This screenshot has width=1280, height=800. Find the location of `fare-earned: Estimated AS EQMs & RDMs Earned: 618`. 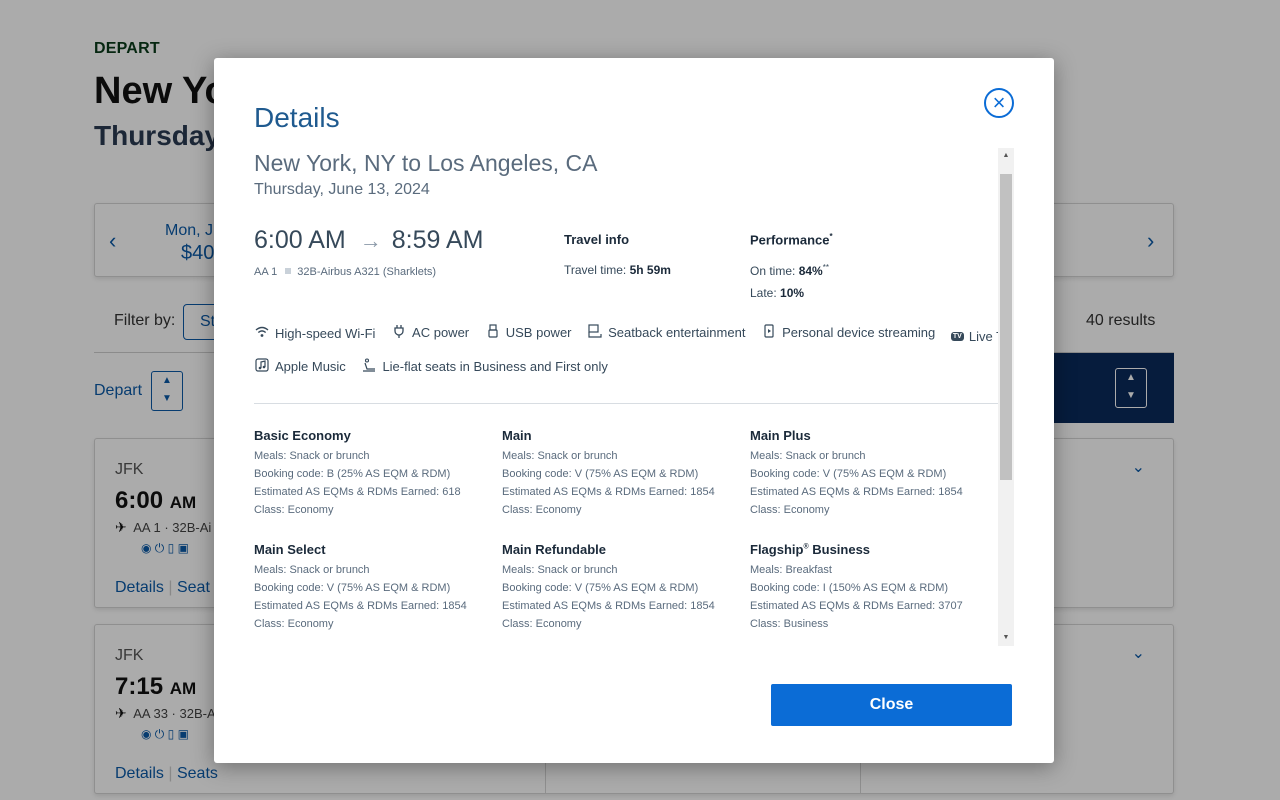

fare-earned: Estimated AS EQMs & RDMs Earned: 618 is located at coordinates (357, 492).